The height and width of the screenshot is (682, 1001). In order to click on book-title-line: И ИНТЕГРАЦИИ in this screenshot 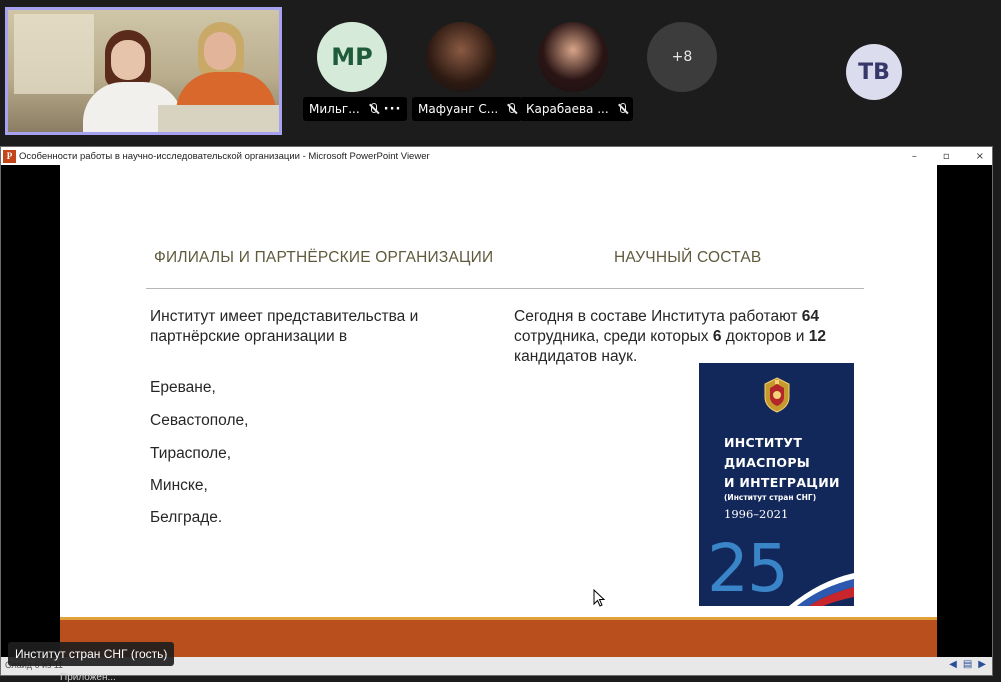, I will do `click(782, 482)`.